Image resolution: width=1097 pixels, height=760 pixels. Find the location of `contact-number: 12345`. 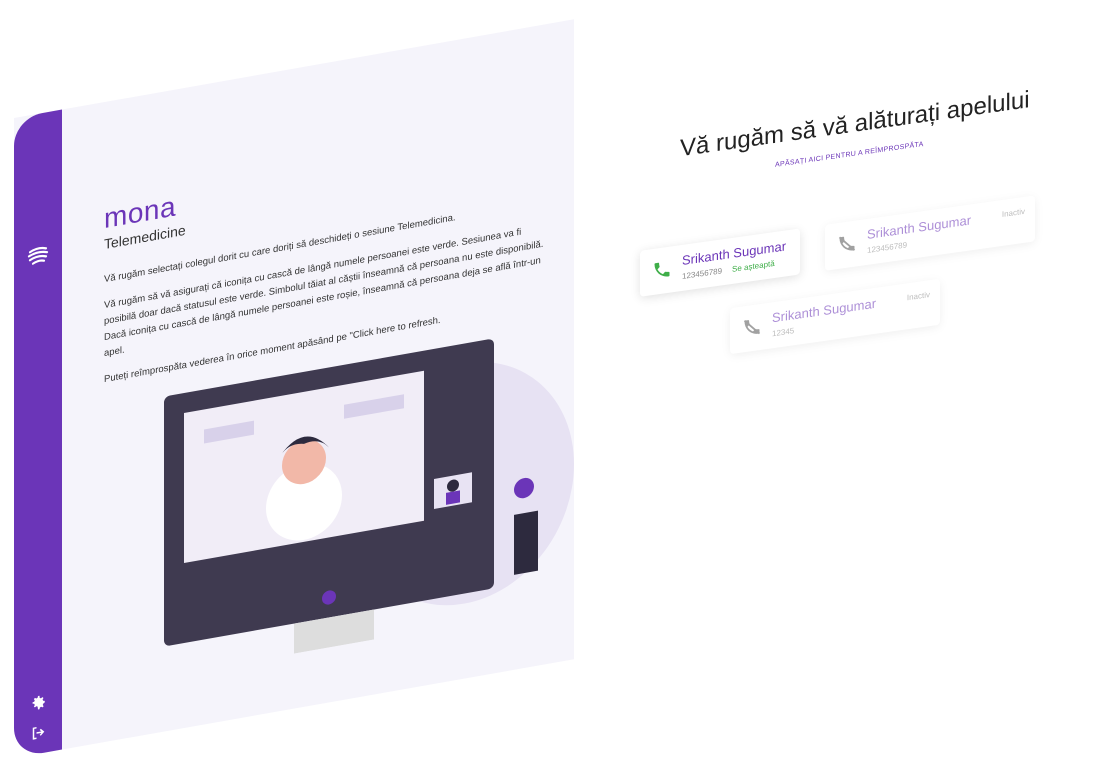

contact-number: 12345 is located at coordinates (783, 332).